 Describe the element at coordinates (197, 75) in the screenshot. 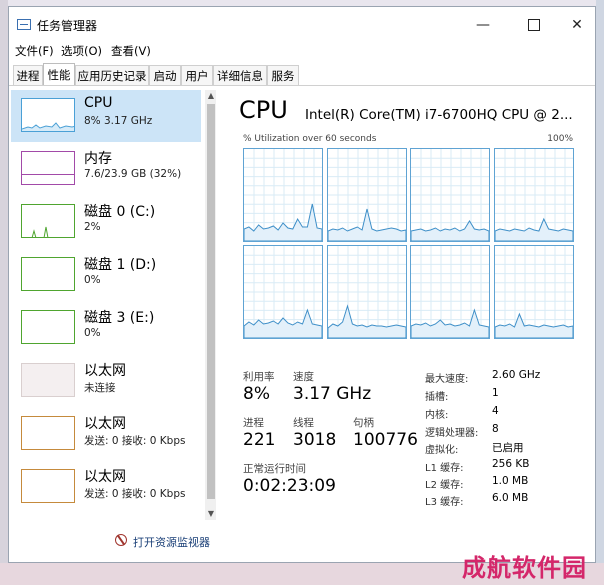

I see `tab-users: 用户` at that location.